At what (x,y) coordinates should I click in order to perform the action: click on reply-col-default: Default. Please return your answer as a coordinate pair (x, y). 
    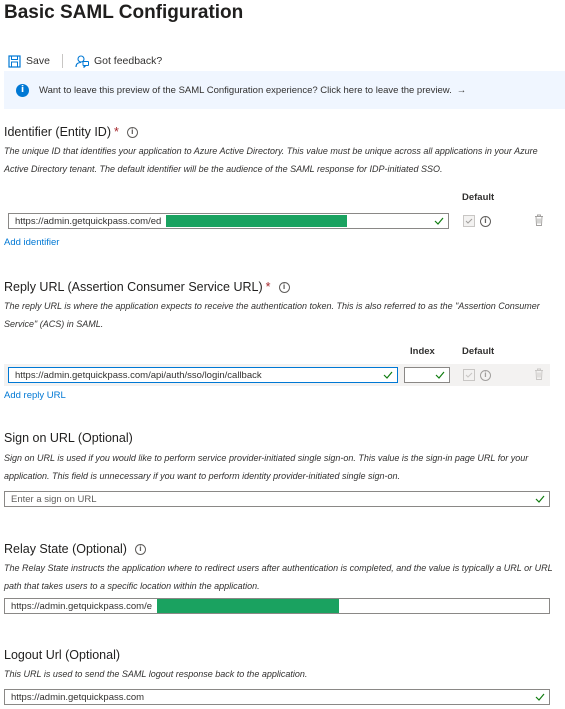
    Looking at the image, I should click on (478, 351).